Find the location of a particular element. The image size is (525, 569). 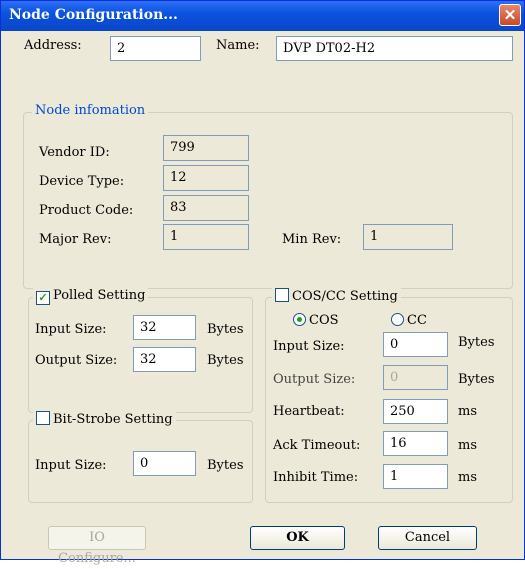

radio-cos-label: COS is located at coordinates (324, 320).